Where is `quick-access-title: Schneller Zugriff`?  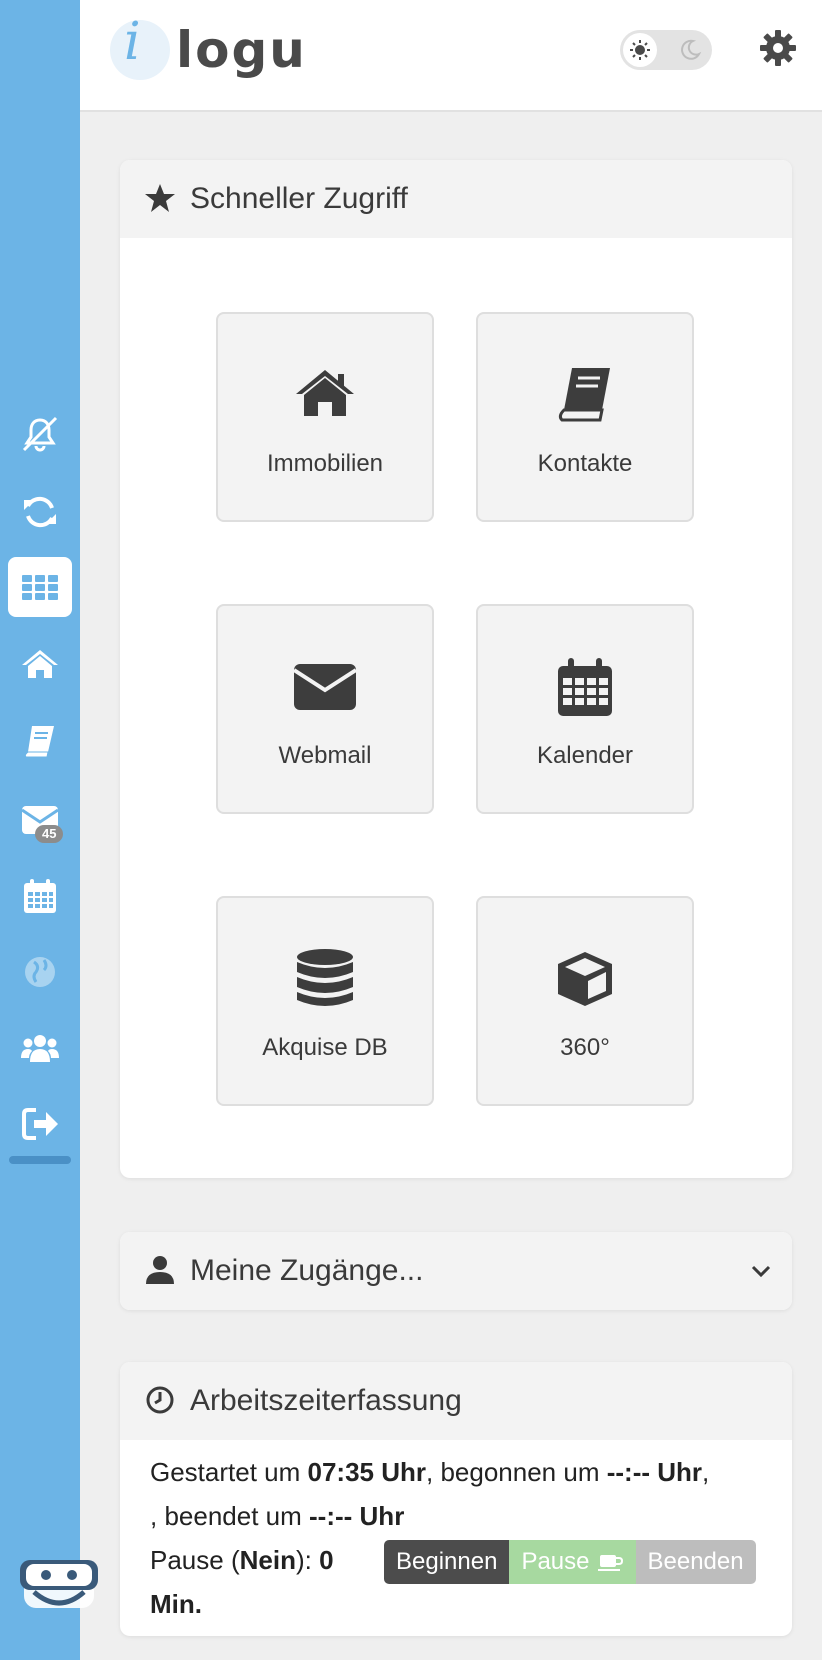 quick-access-title: Schneller Zugriff is located at coordinates (299, 198).